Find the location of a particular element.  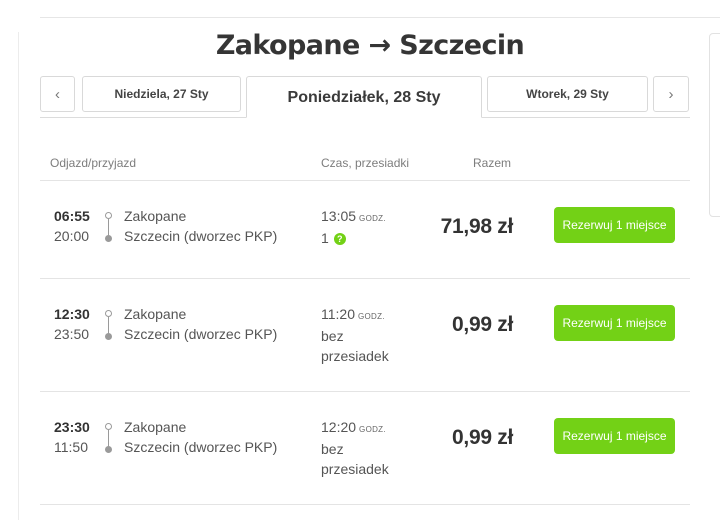

route-title: Zakopane → Szczecin is located at coordinates (370, 45).